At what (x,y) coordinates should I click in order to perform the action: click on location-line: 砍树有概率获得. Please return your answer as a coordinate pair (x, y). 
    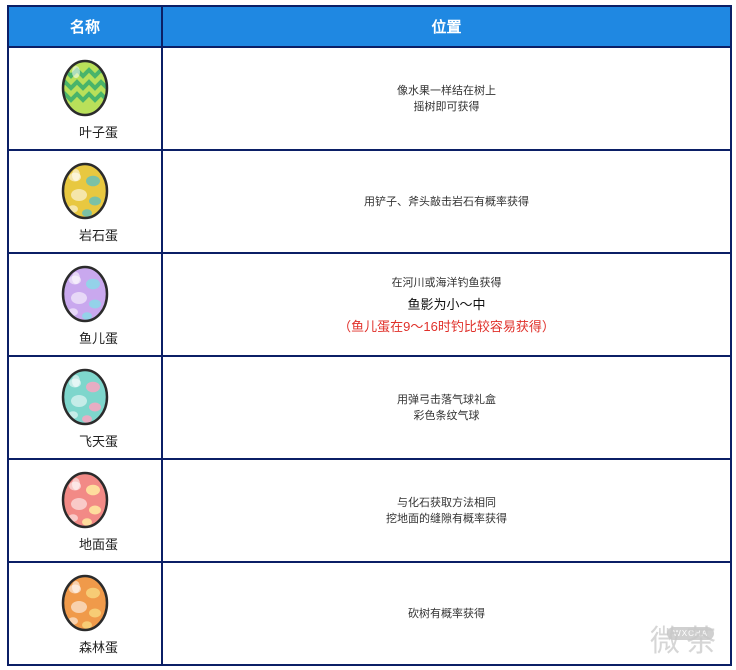
    Looking at the image, I should click on (446, 613).